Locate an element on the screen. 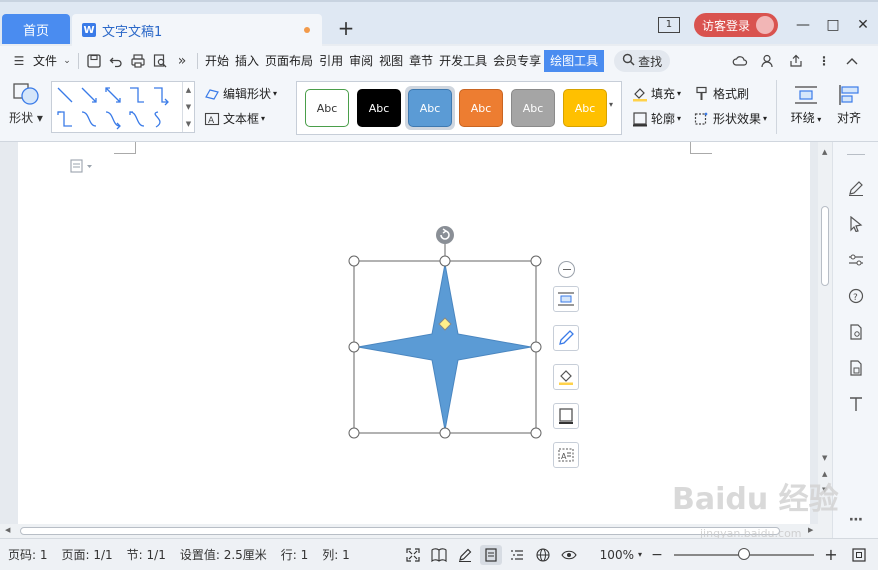  outline-view-icon is located at coordinates (517, 555).